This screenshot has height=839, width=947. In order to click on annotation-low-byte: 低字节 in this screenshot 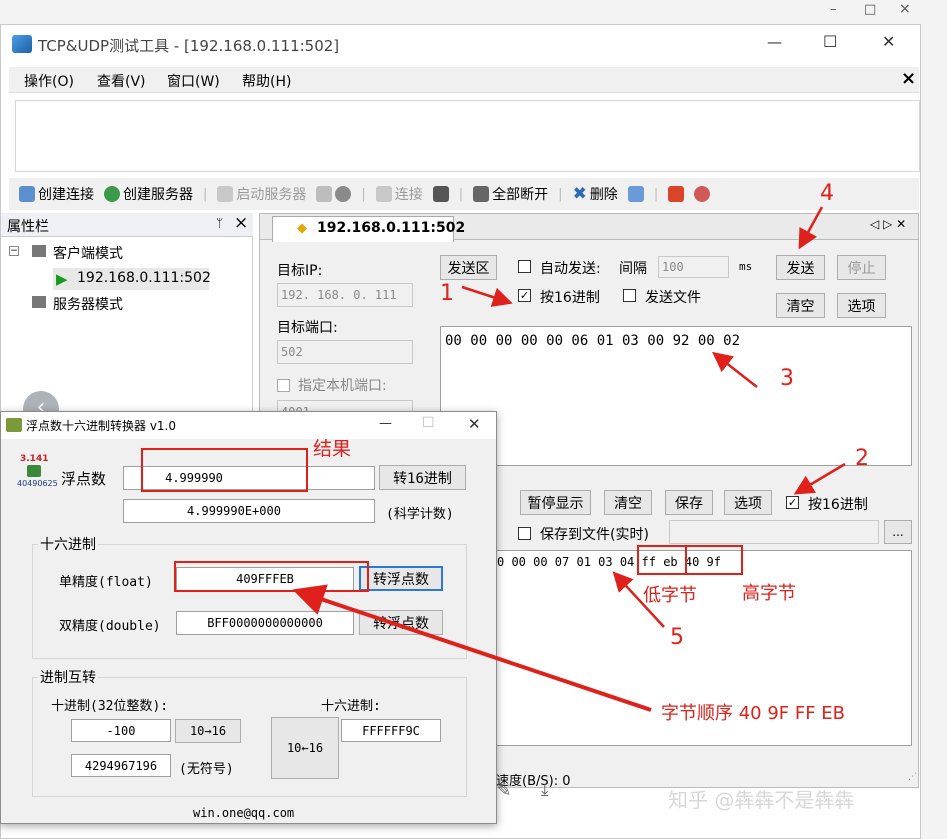, I will do `click(670, 595)`.